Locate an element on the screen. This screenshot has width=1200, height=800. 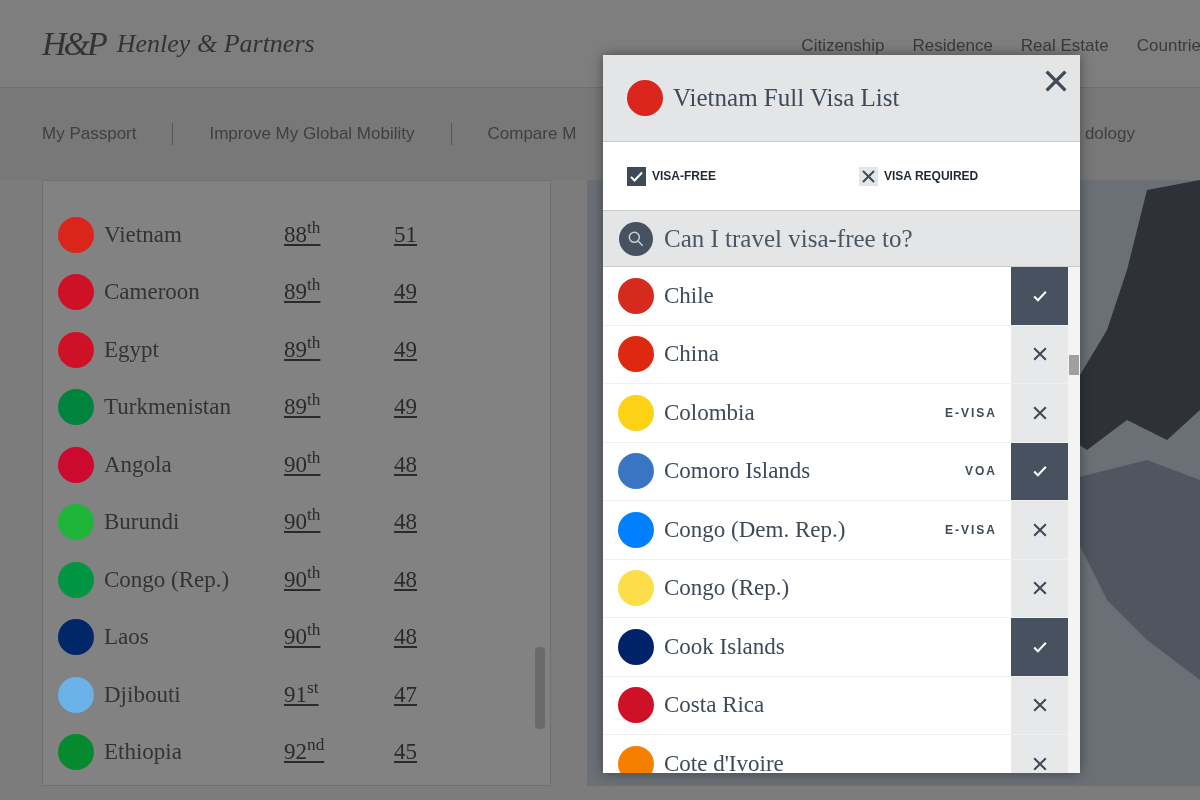
country-name: Djibouti is located at coordinates (143, 694).